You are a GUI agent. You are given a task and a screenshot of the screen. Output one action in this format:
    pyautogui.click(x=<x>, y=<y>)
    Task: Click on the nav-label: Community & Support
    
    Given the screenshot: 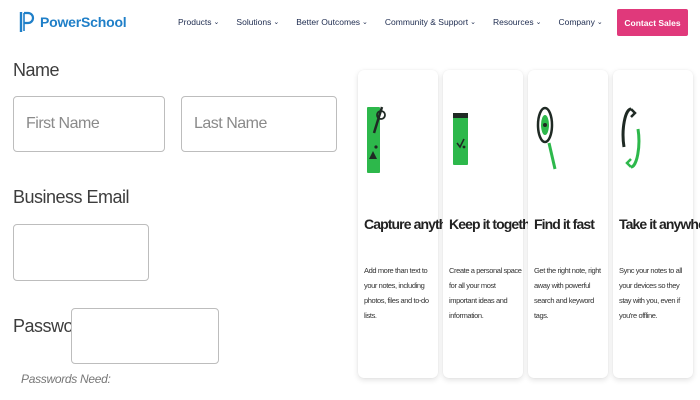 What is the action you would take?
    pyautogui.click(x=426, y=22)
    